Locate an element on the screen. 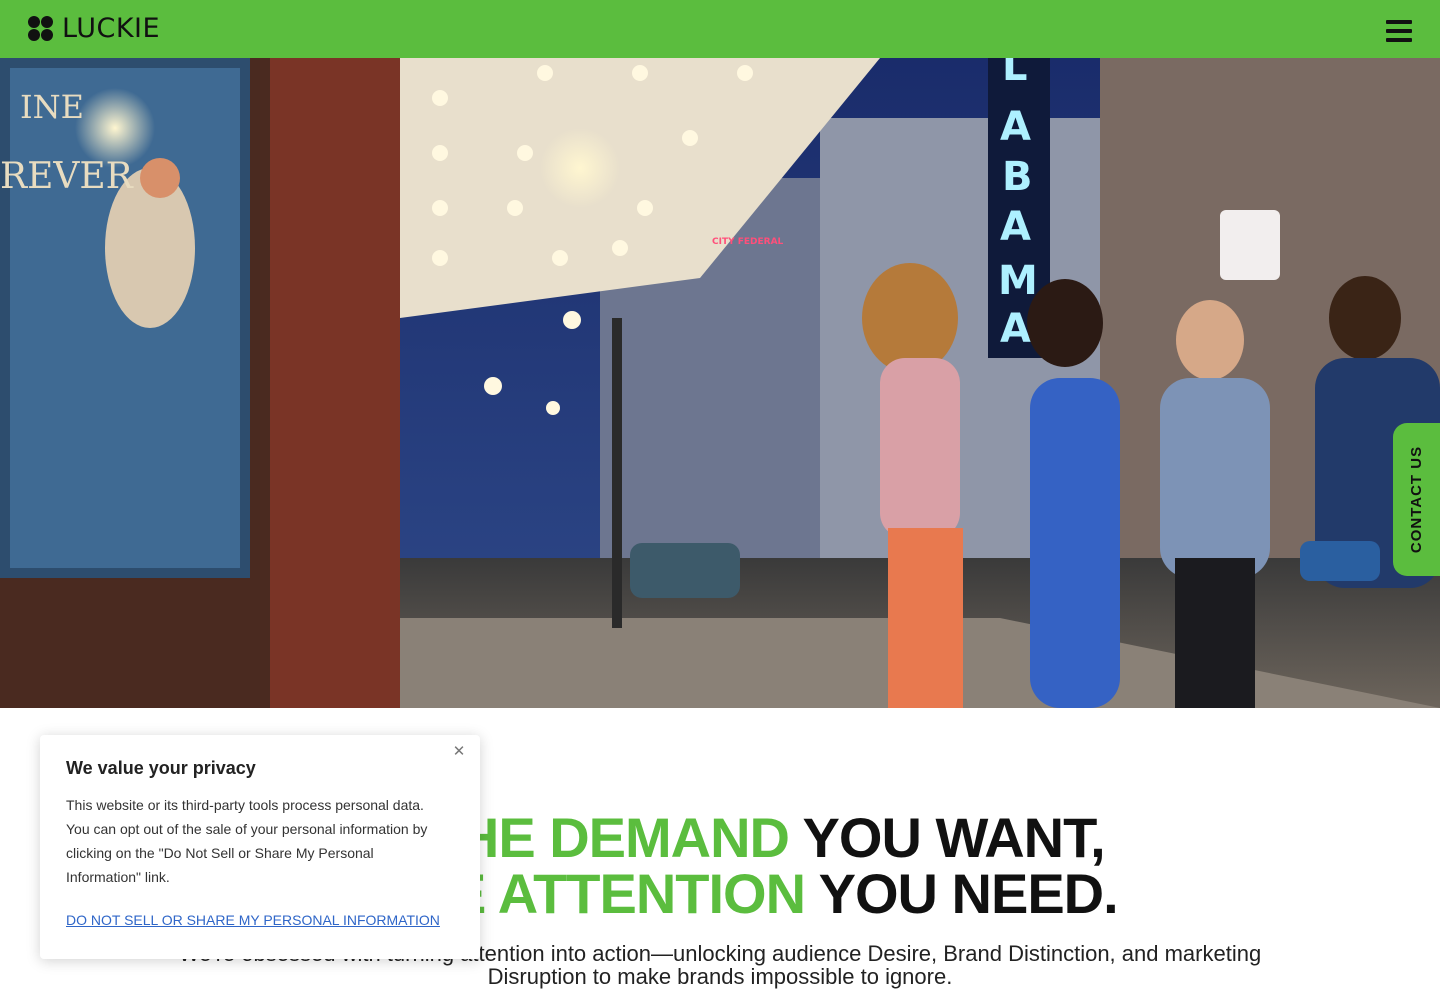  close-icon: ✕ is located at coordinates (459, 752).